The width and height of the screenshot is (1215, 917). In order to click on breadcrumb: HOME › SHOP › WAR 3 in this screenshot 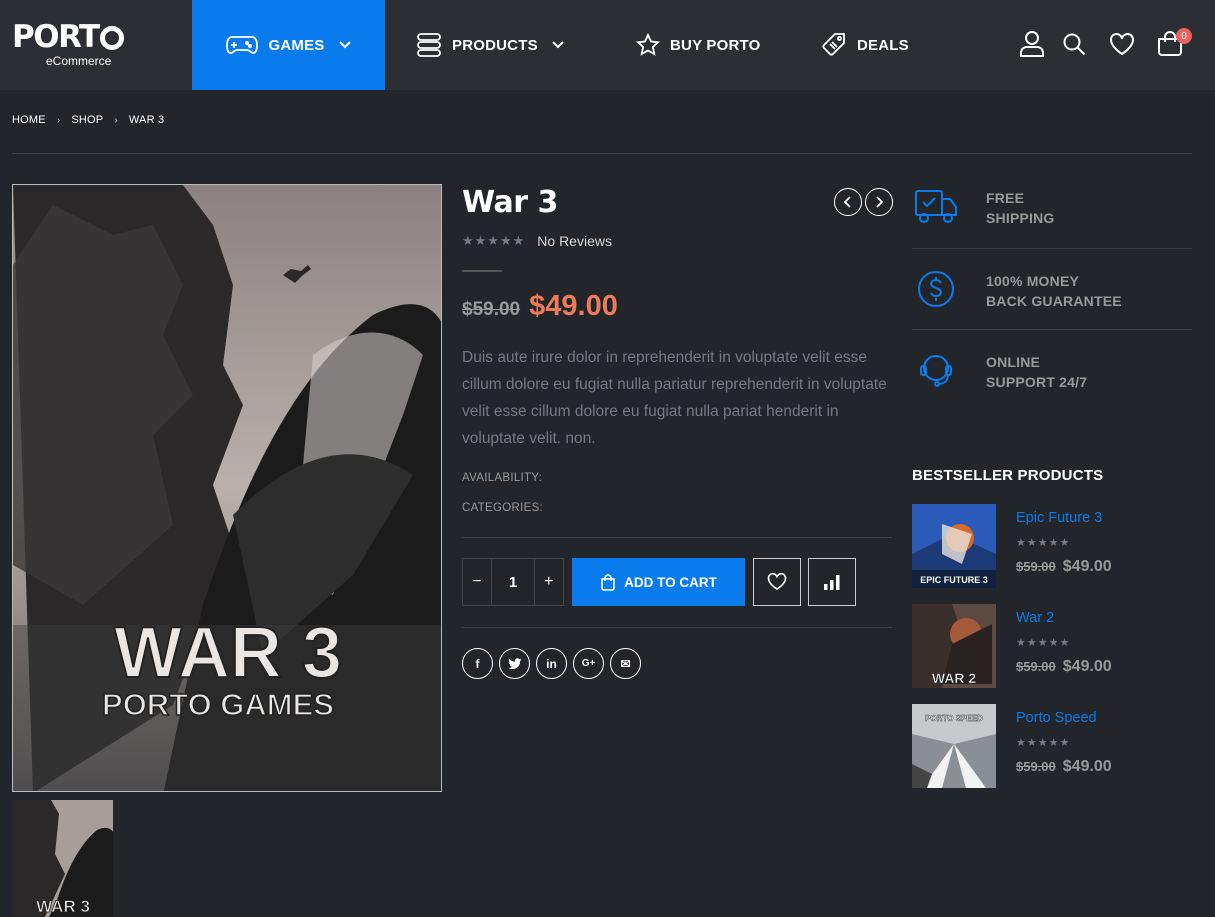, I will do `click(88, 120)`.